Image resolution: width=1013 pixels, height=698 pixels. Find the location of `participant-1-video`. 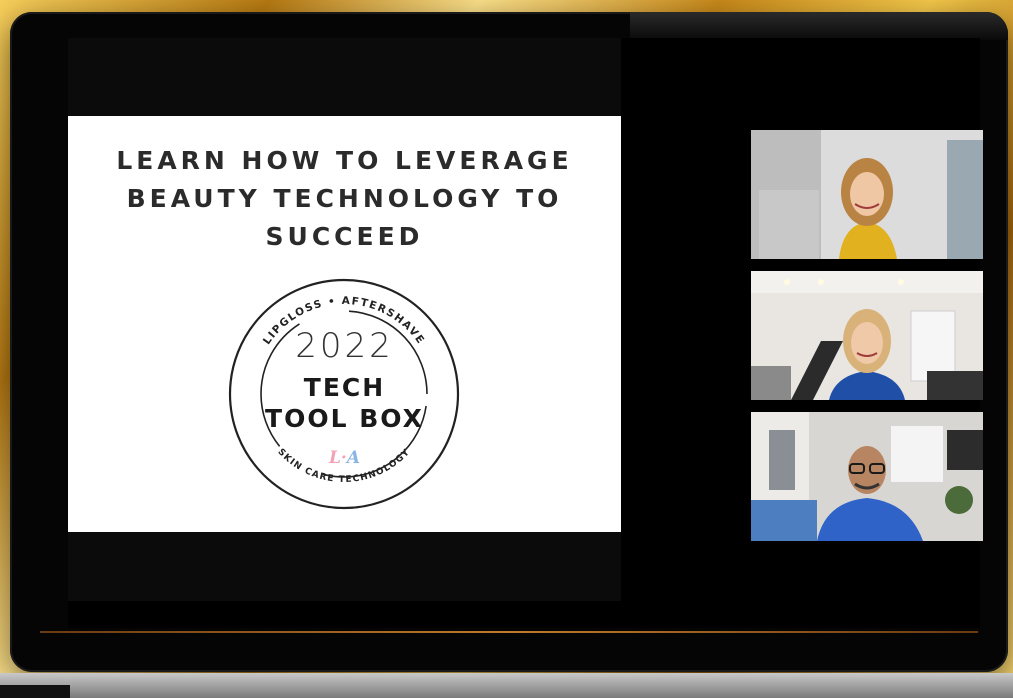

participant-1-video is located at coordinates (867, 194).